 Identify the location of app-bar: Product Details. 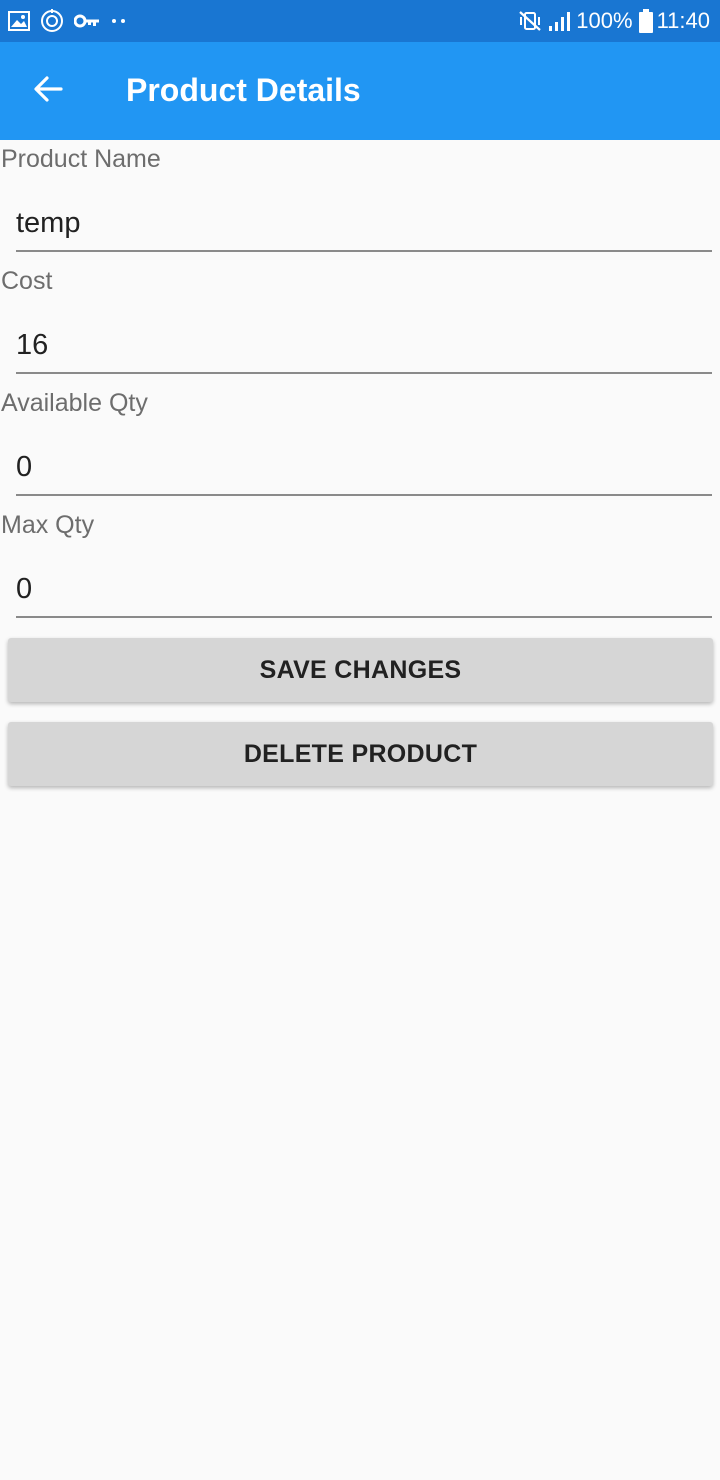
(360, 91).